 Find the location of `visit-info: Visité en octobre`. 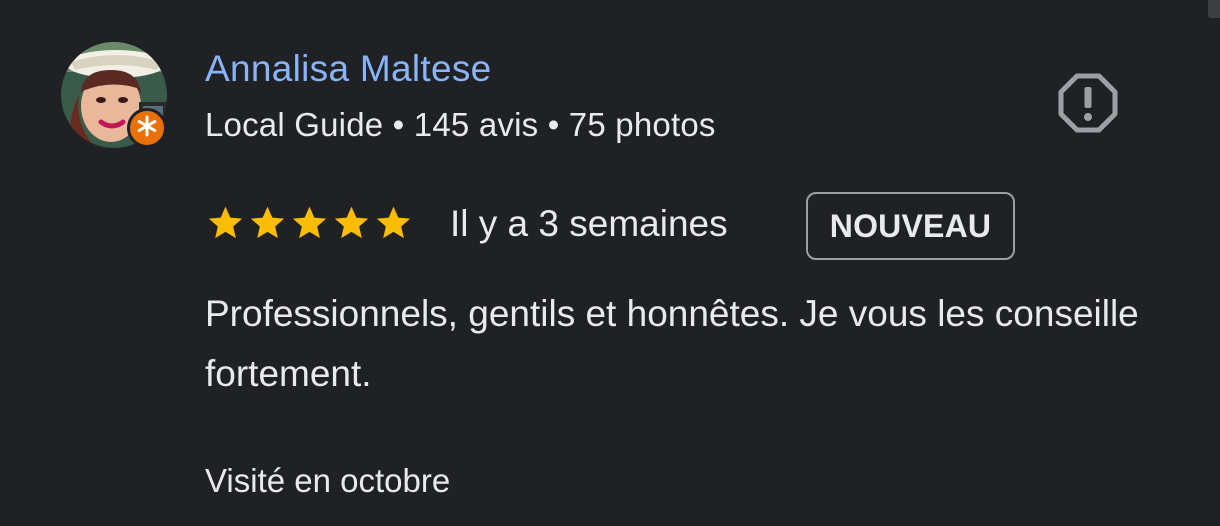

visit-info: Visité en octobre is located at coordinates (328, 480).